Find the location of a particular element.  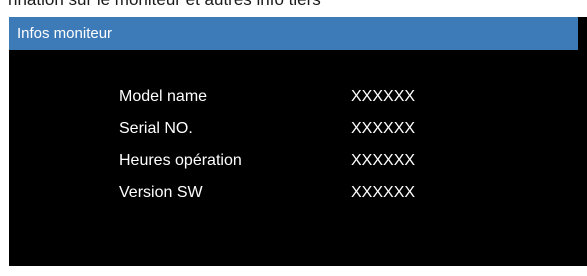

info-row-sw-version: Version SW XXXXXX is located at coordinates (293, 193).